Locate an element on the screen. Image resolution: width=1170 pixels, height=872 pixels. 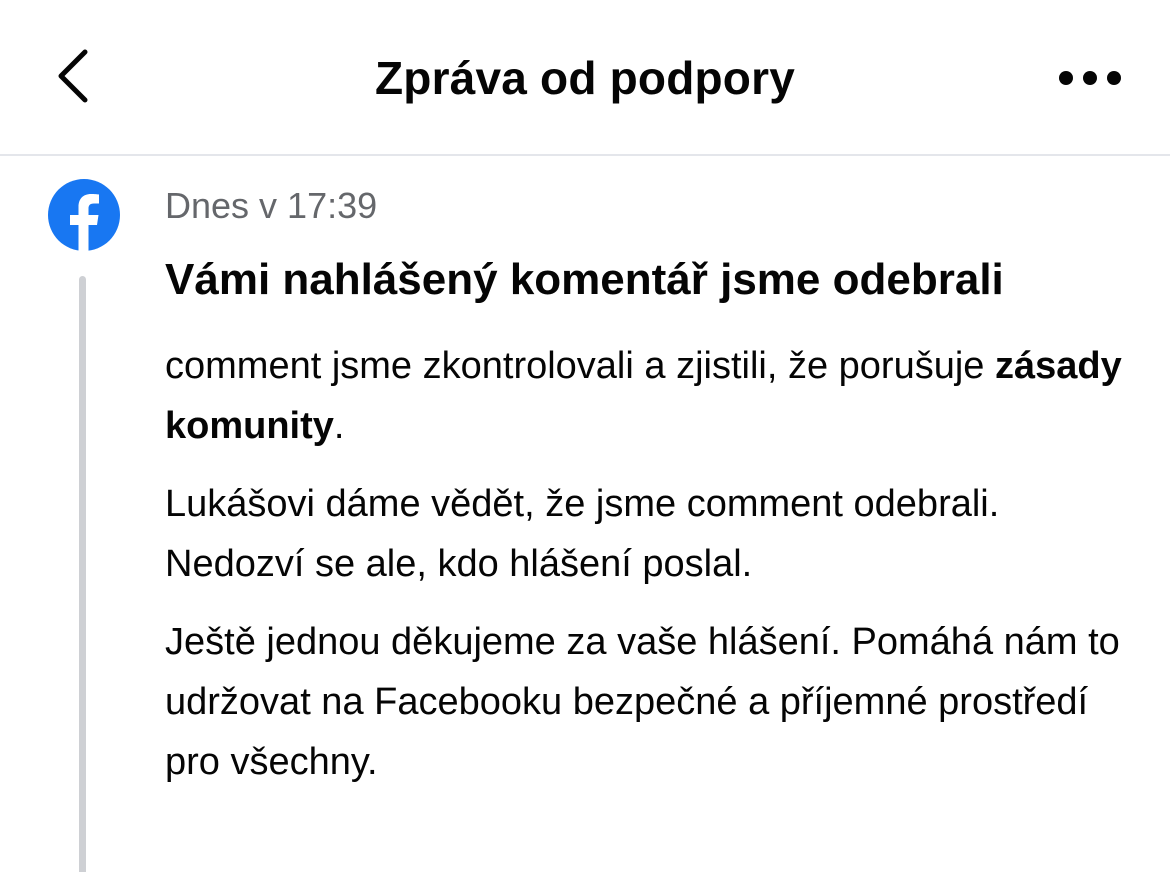
message-title: Vámi nahlášený komentář jsme odebrali is located at coordinates (584, 279).